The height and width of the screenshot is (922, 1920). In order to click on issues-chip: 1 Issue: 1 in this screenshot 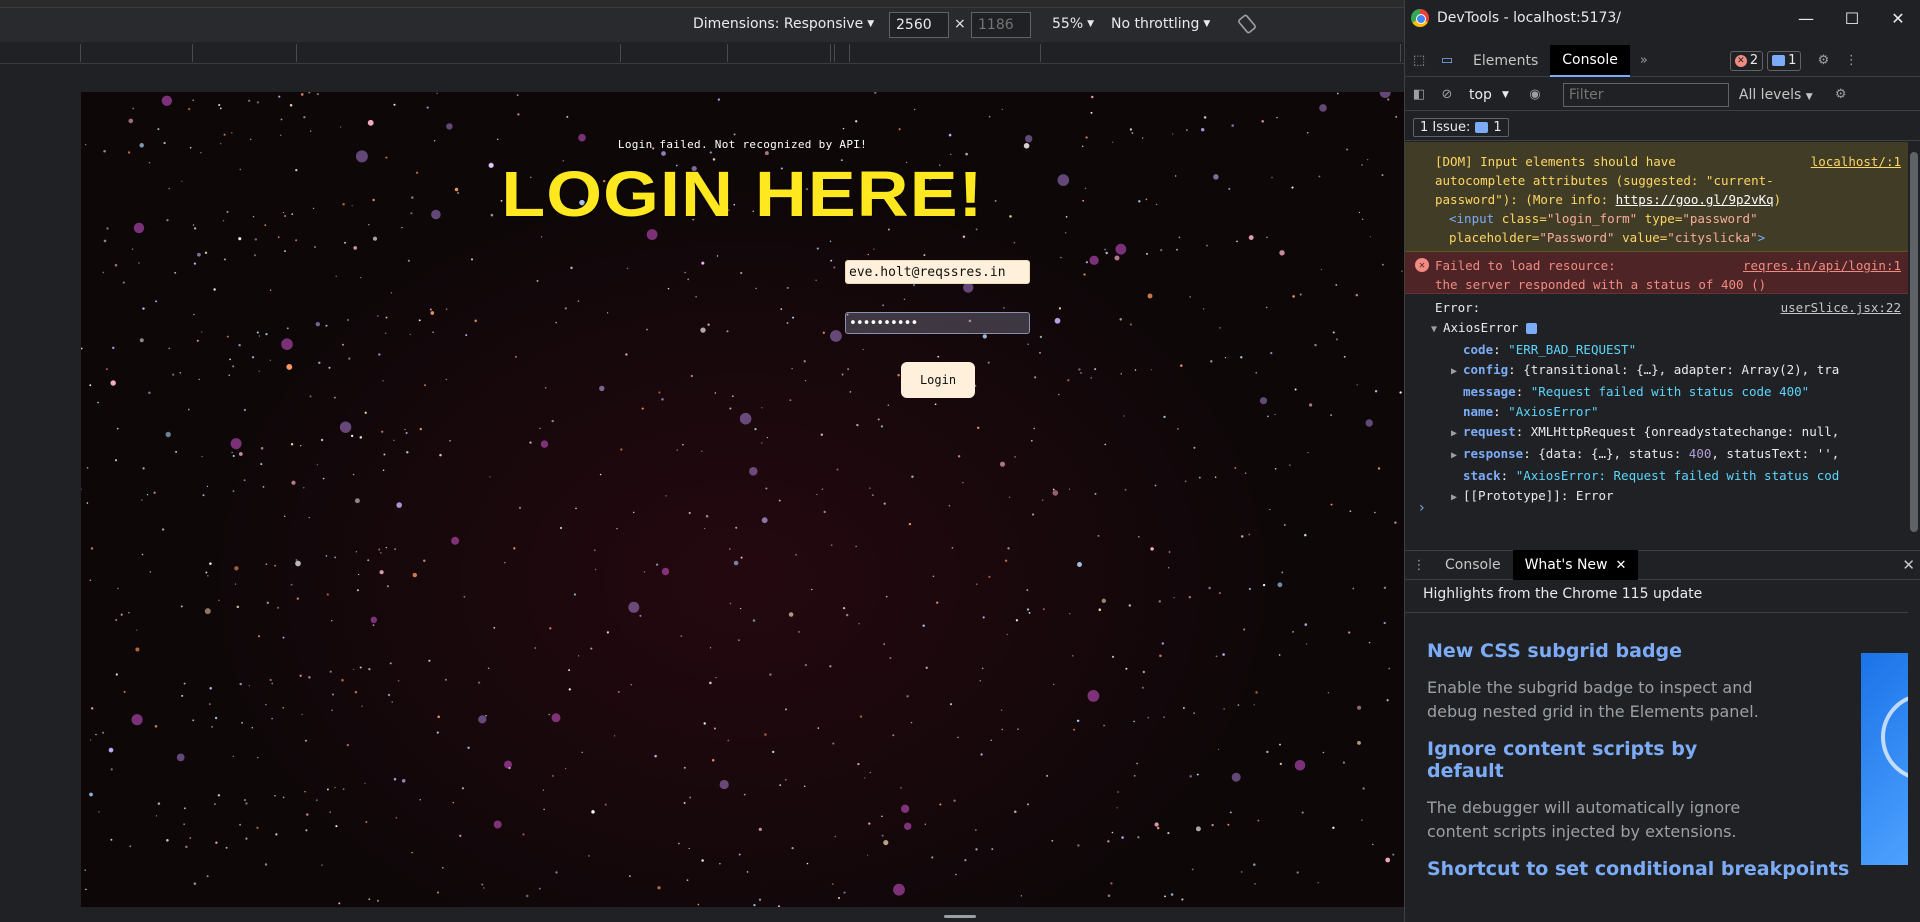, I will do `click(1461, 127)`.